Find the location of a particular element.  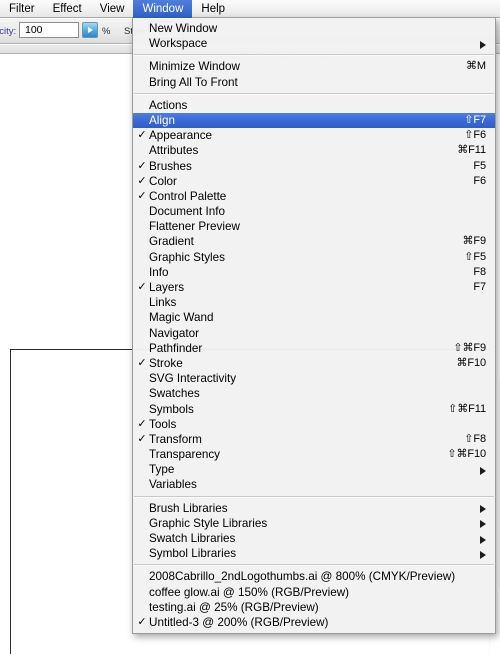

menu-bar-item-help: Help is located at coordinates (213, 9).